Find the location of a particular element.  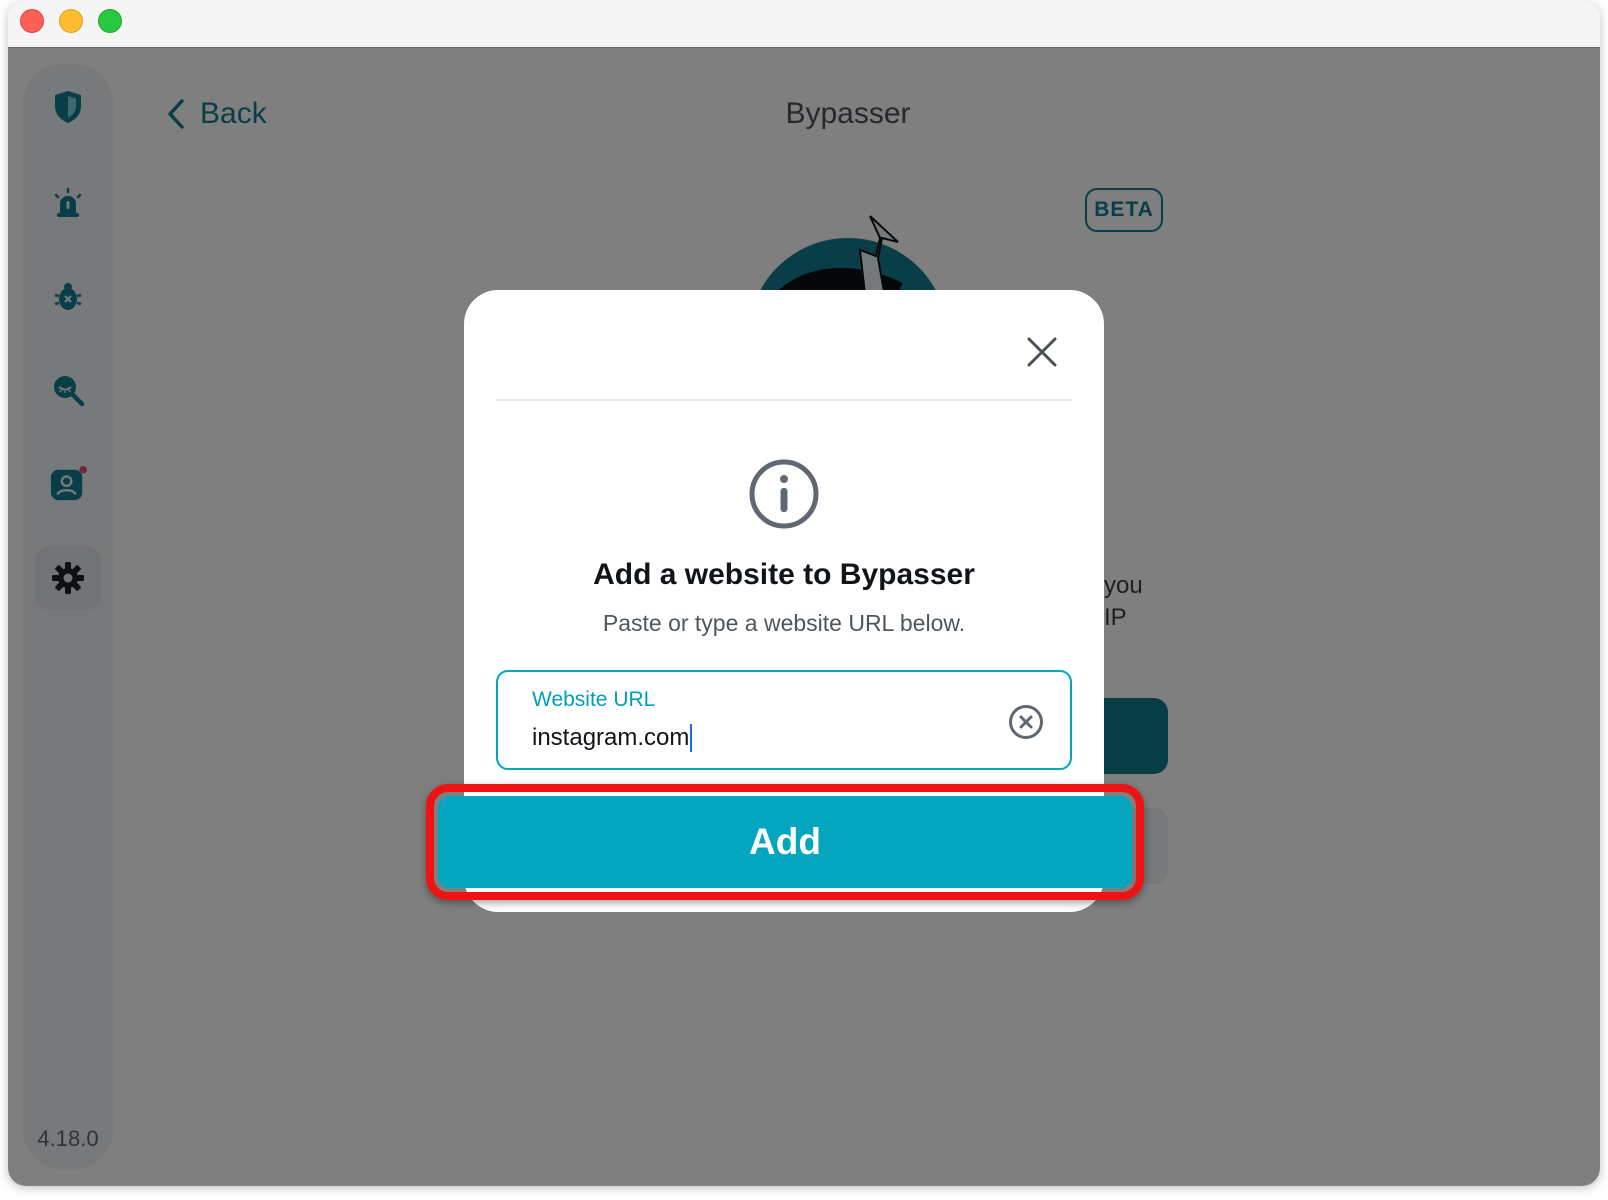

close-dialog-button is located at coordinates (1042, 352).